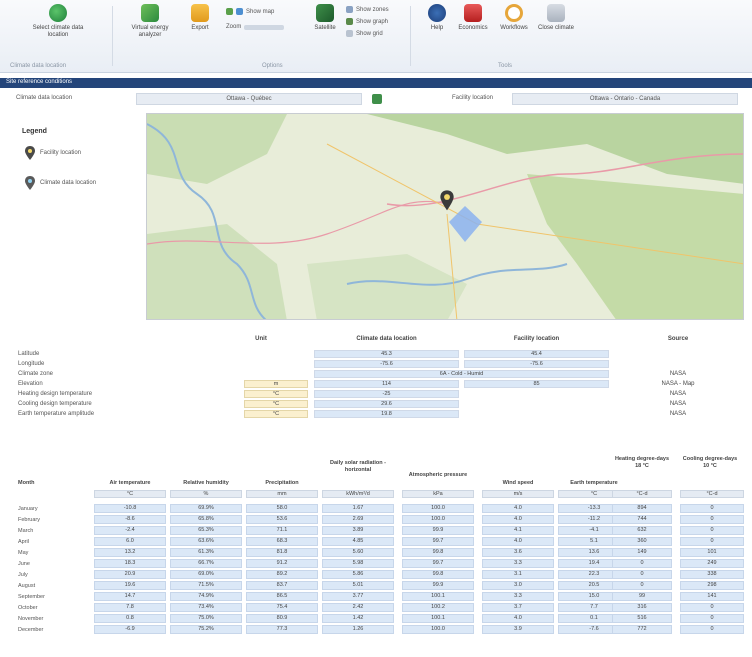  I want to click on table-cell: 316, so click(642, 607).